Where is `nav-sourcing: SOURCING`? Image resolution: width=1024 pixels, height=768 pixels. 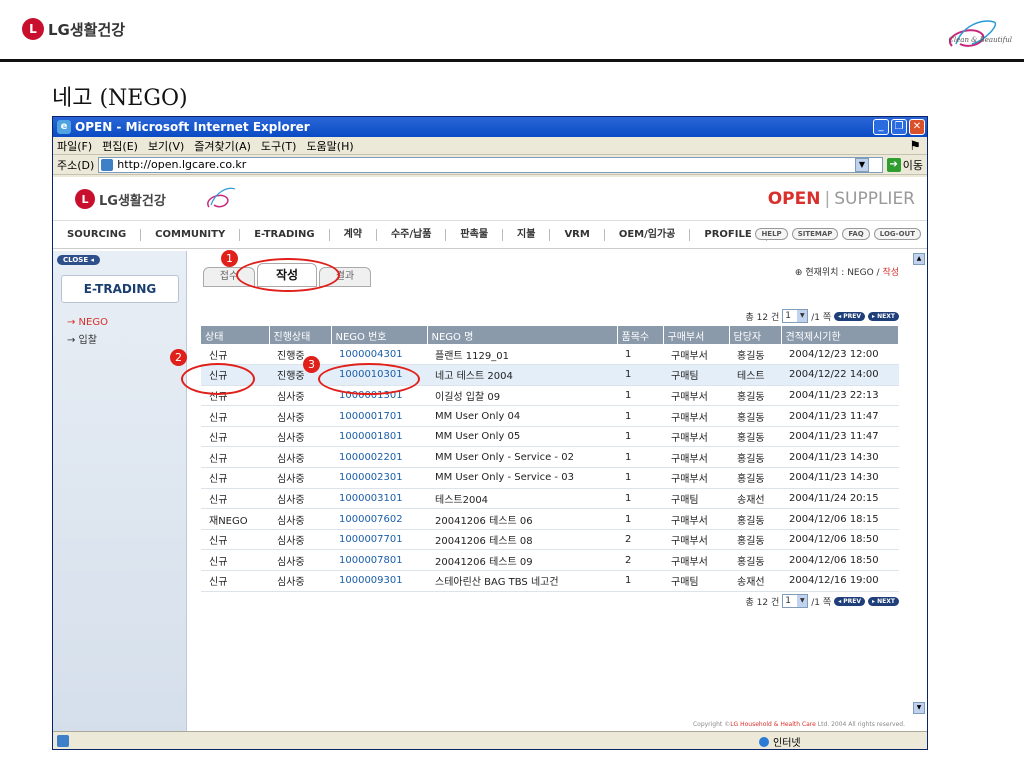 nav-sourcing: SOURCING is located at coordinates (97, 234).